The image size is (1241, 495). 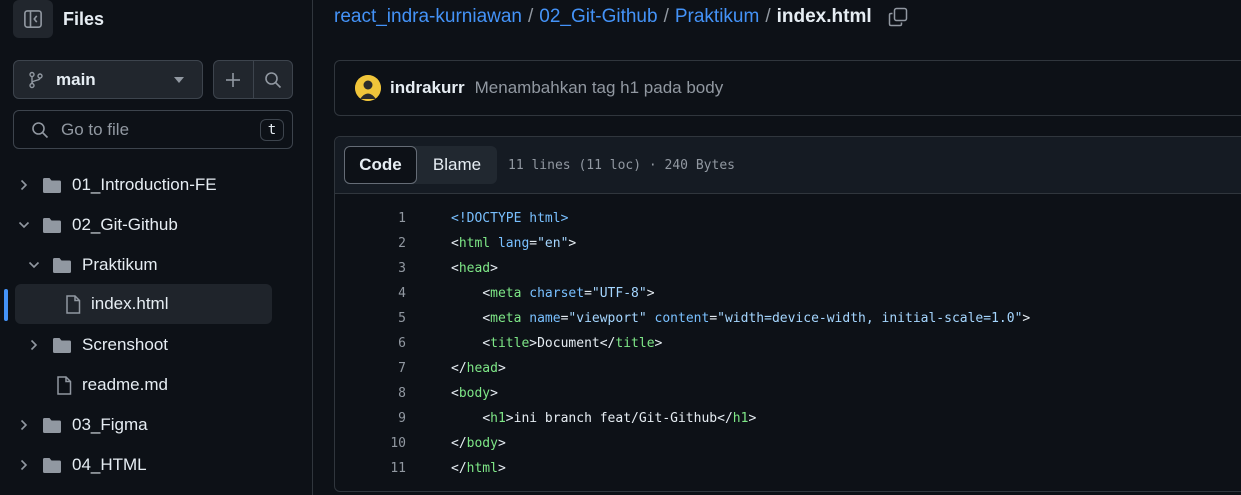 What do you see at coordinates (6, 305) in the screenshot?
I see `selected-indicator` at bounding box center [6, 305].